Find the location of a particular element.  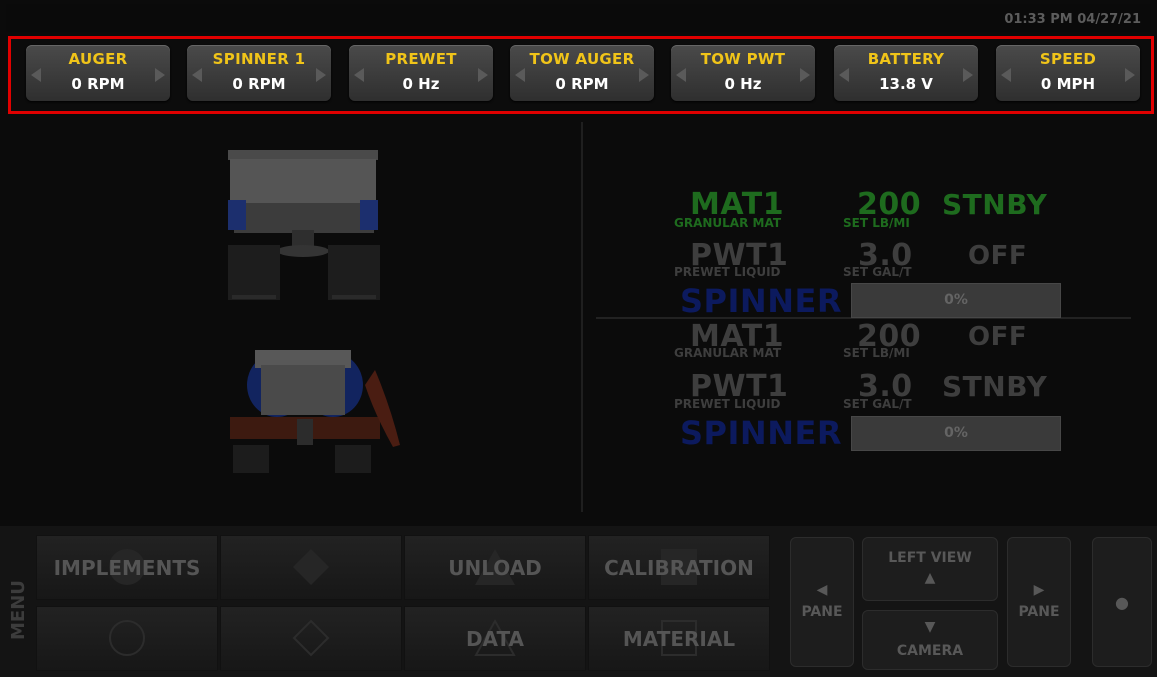

gauge-label: TOW PWT is located at coordinates (743, 59).